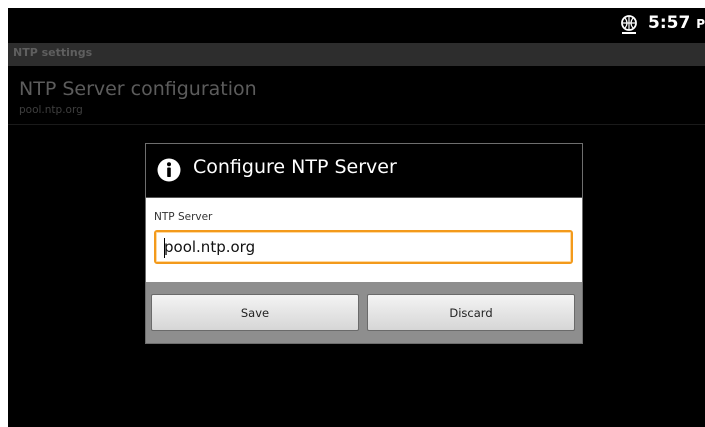  I want to click on ntp-server-input: pool.ntp.org, so click(363, 247).